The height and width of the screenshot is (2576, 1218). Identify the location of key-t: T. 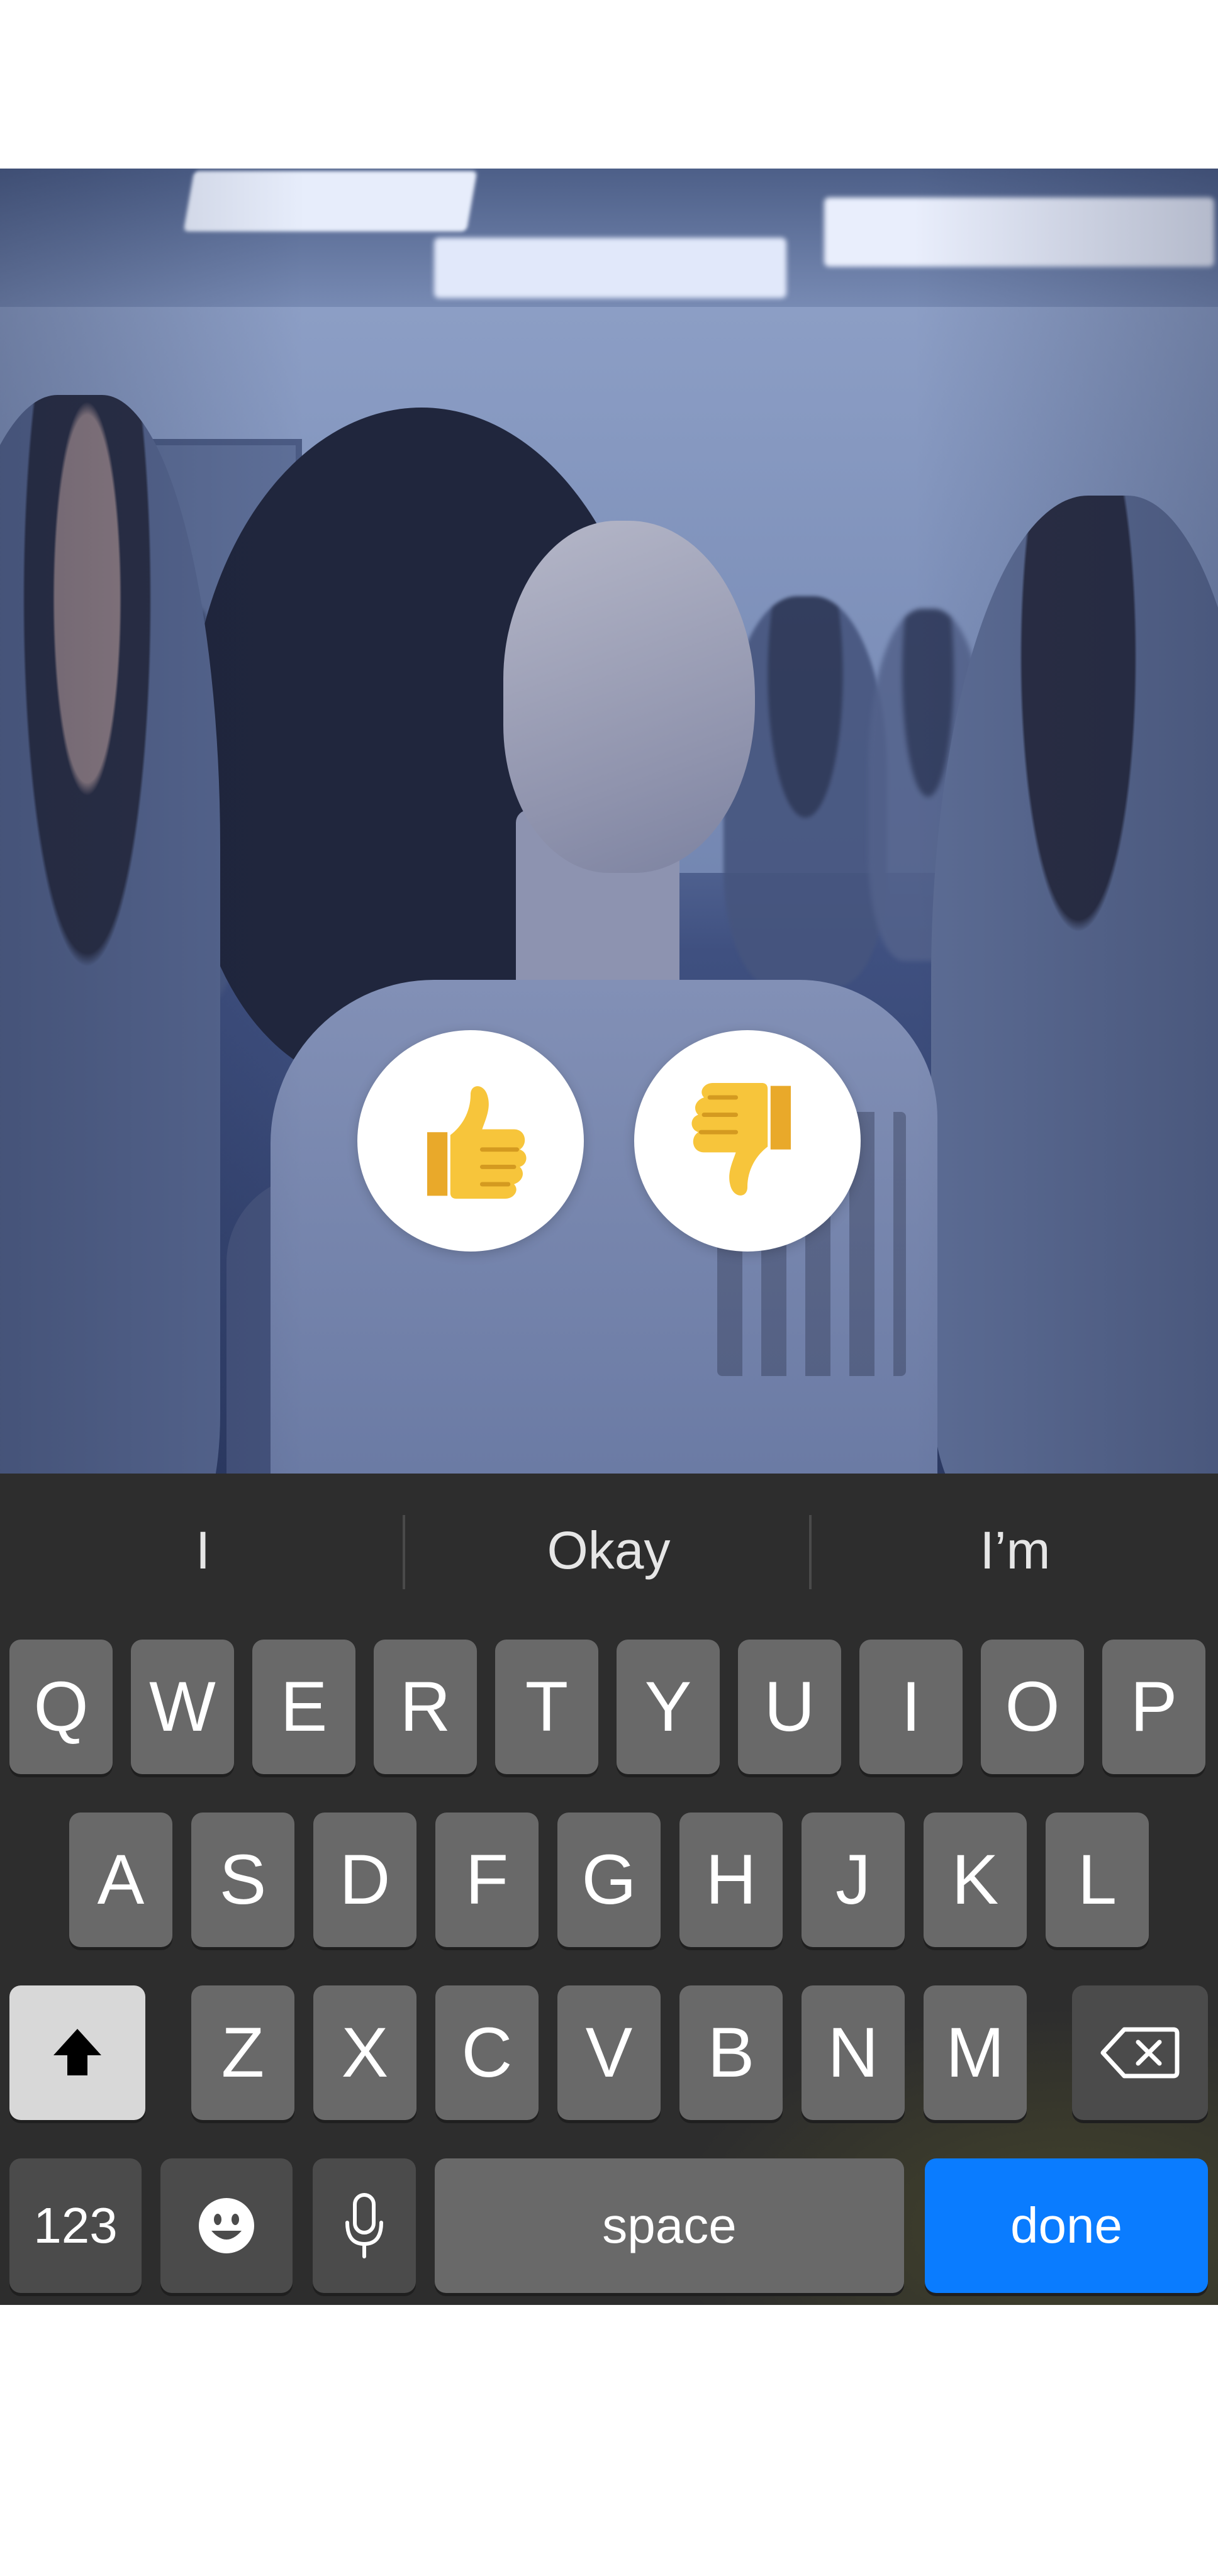
(546, 1707).